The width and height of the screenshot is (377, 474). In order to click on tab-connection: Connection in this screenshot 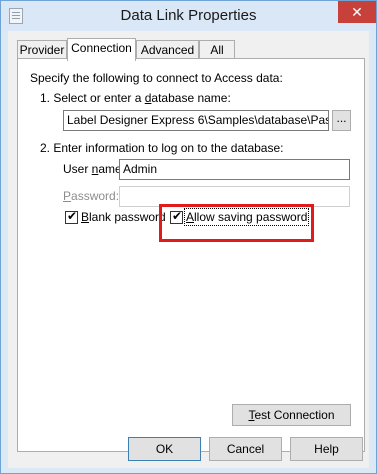, I will do `click(101, 49)`.